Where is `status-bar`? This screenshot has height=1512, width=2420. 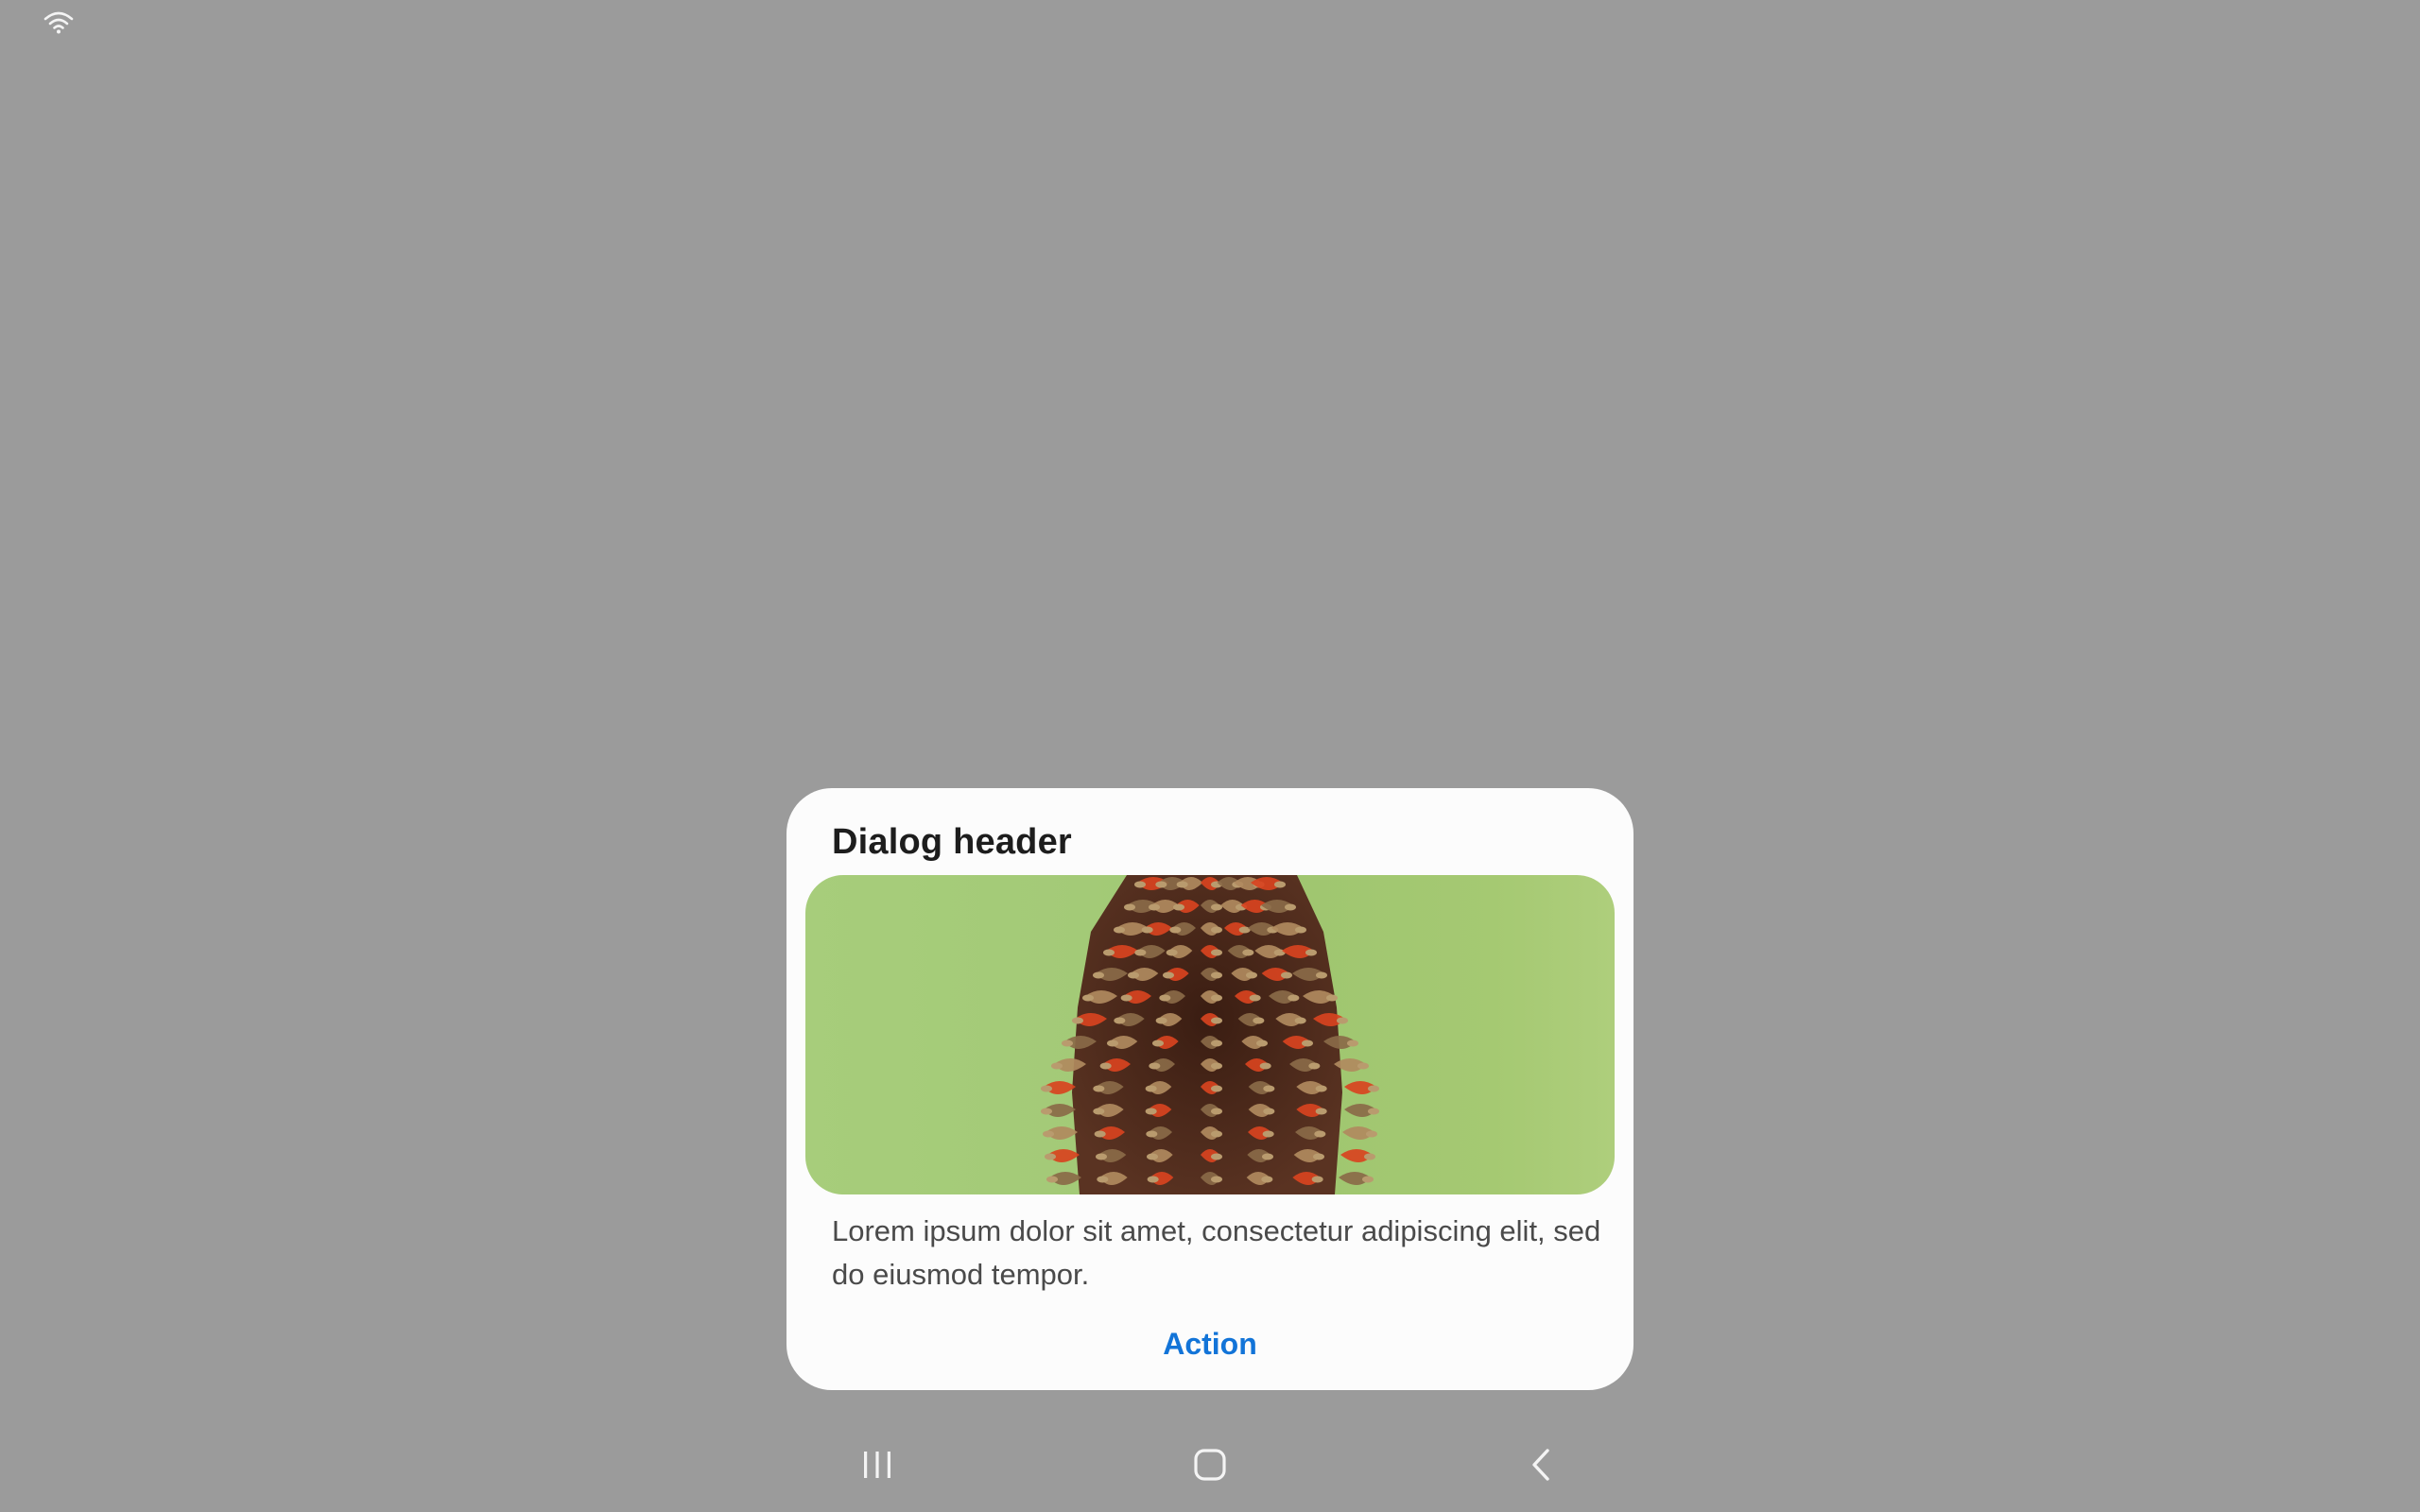 status-bar is located at coordinates (1210, 22).